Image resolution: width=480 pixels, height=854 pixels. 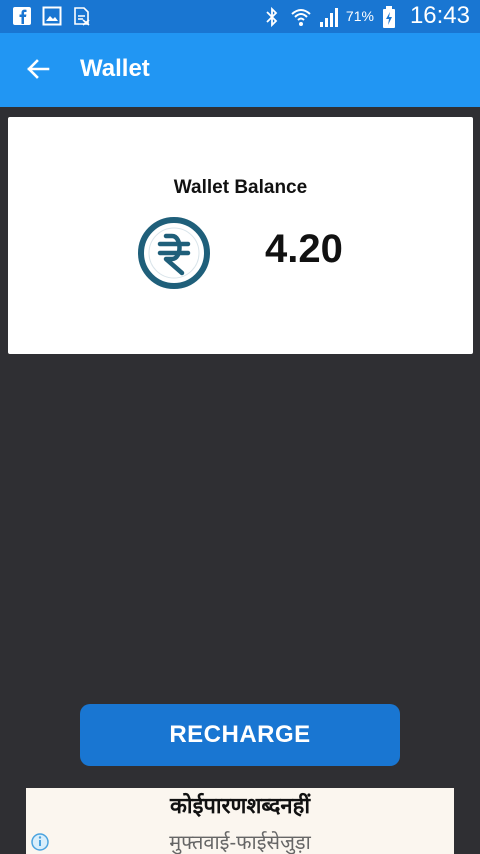 I want to click on ad-subtext: मुफ्तवाई-फाईसेजुड़ा, so click(x=240, y=843).